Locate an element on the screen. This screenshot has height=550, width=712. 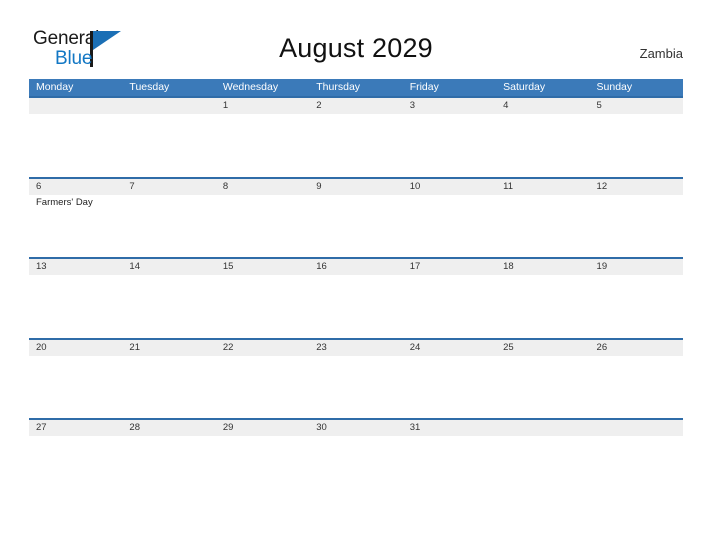
day-number: 21 is located at coordinates (134, 347).